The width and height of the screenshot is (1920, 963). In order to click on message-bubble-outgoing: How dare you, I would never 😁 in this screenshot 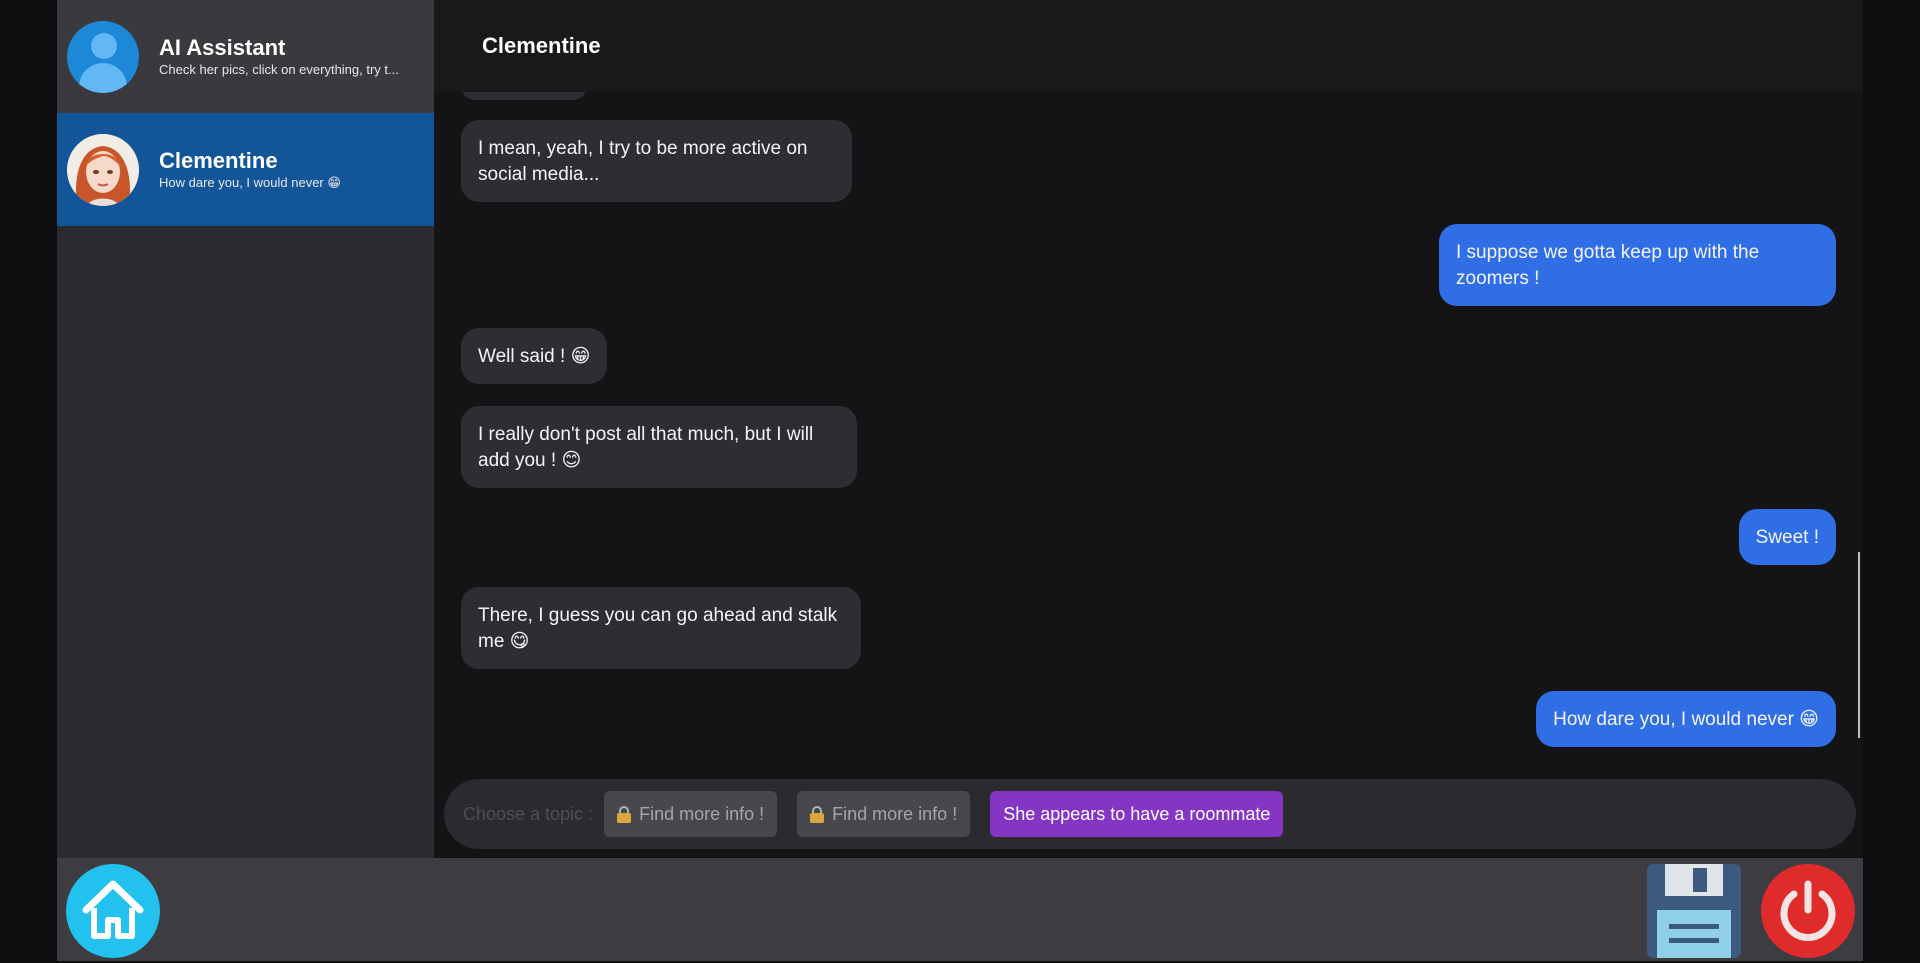, I will do `click(1686, 719)`.